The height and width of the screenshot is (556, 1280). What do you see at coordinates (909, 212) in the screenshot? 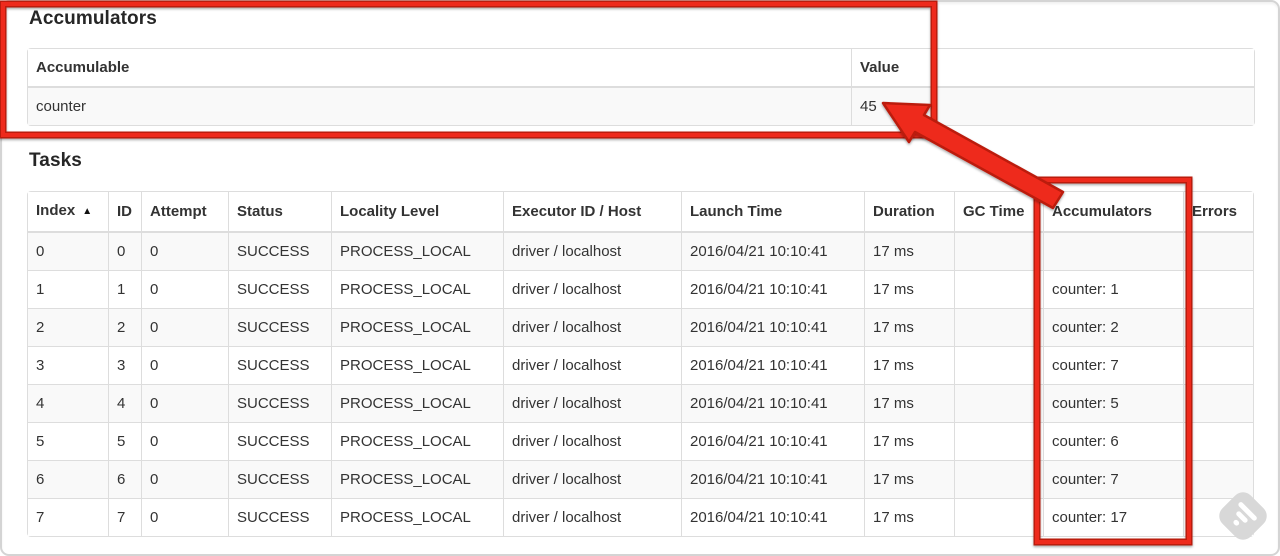
I see `column-header-duration: Duration` at bounding box center [909, 212].